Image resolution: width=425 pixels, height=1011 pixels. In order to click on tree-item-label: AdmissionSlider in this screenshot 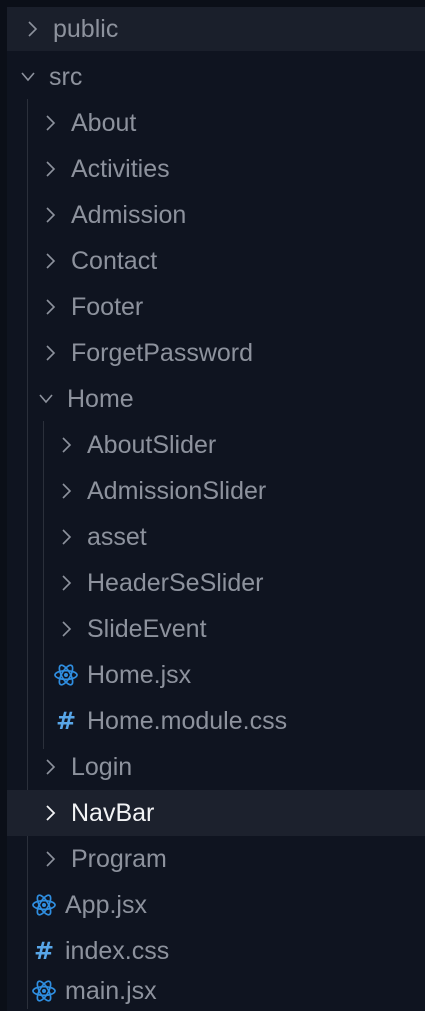, I will do `click(177, 490)`.